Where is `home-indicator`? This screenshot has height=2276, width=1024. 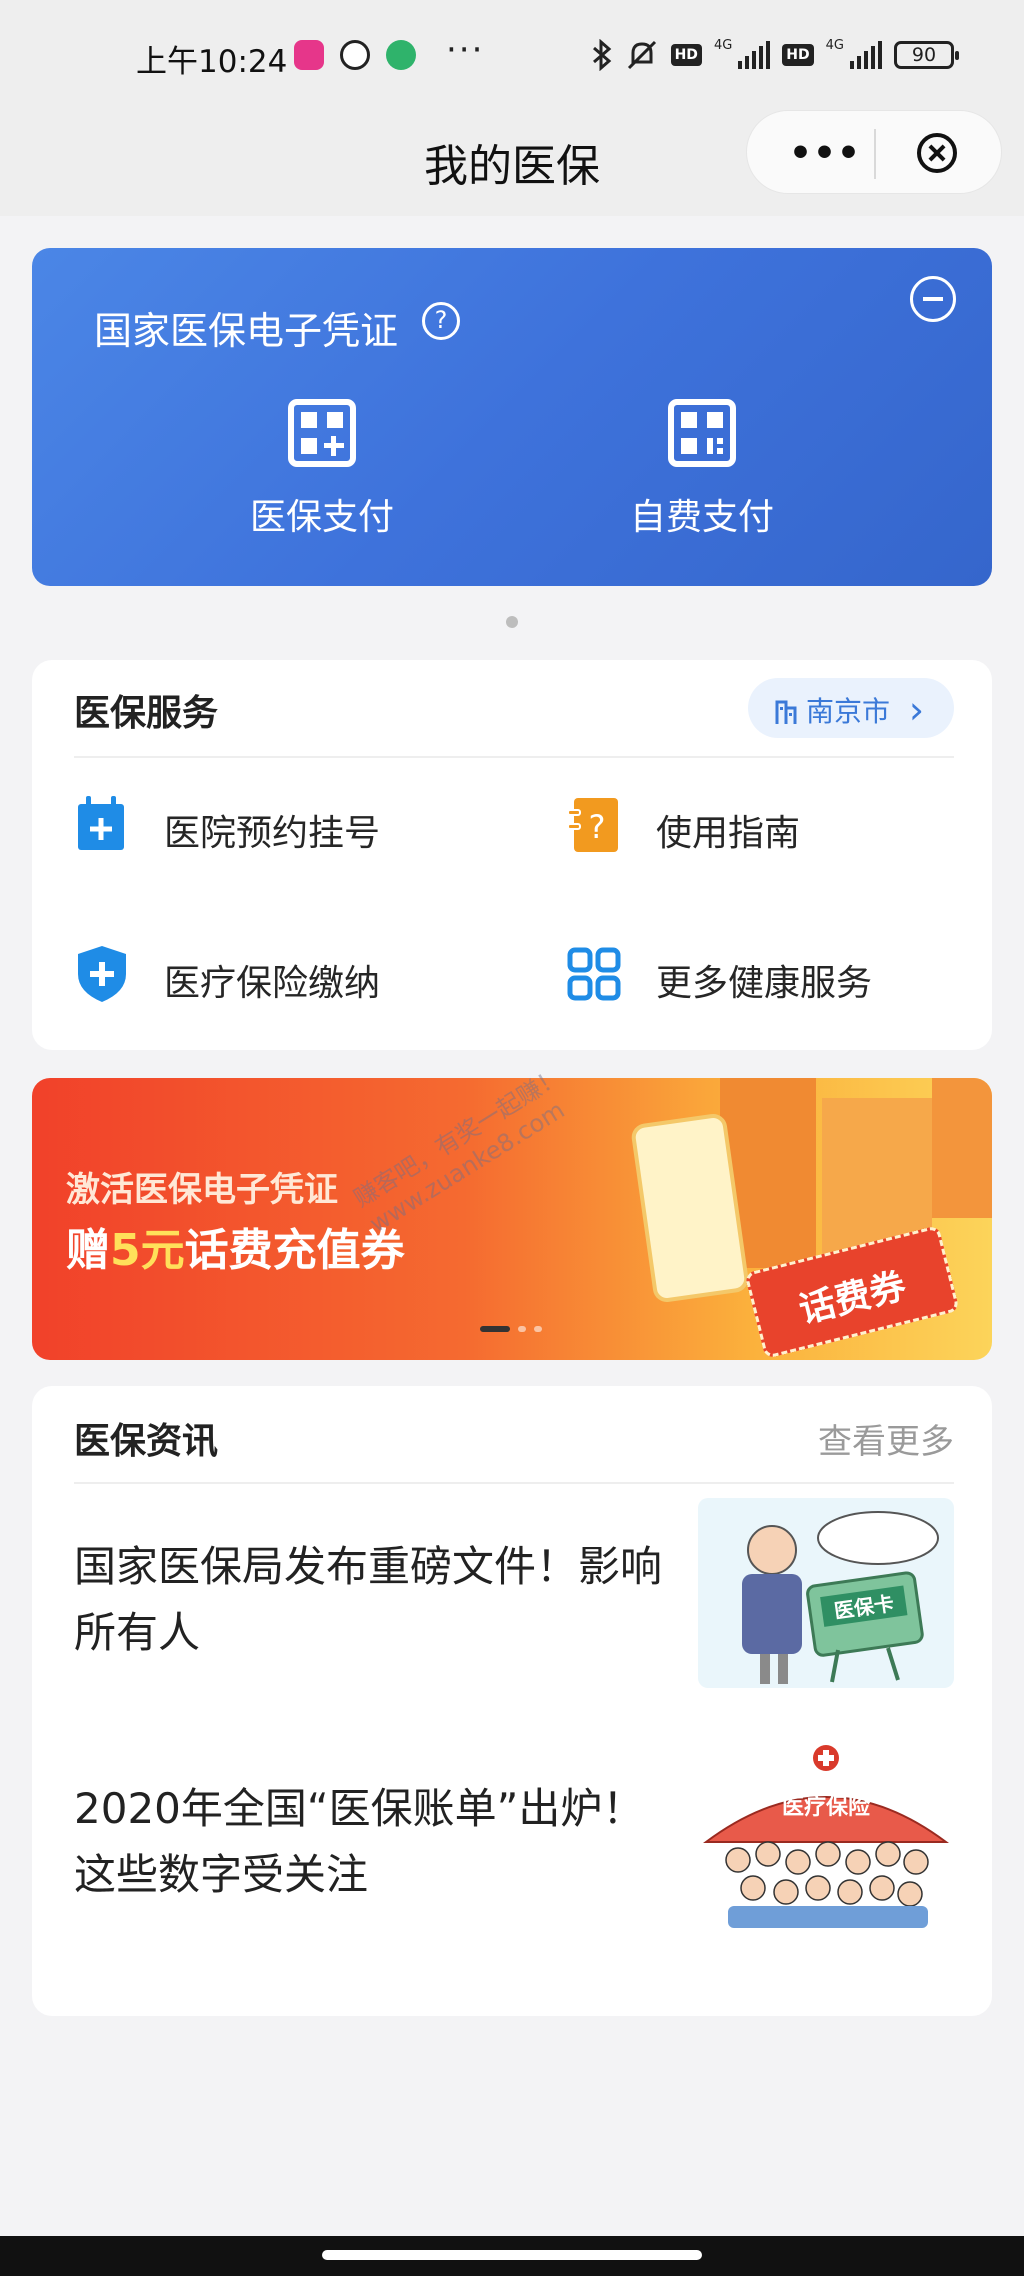 home-indicator is located at coordinates (512, 2255).